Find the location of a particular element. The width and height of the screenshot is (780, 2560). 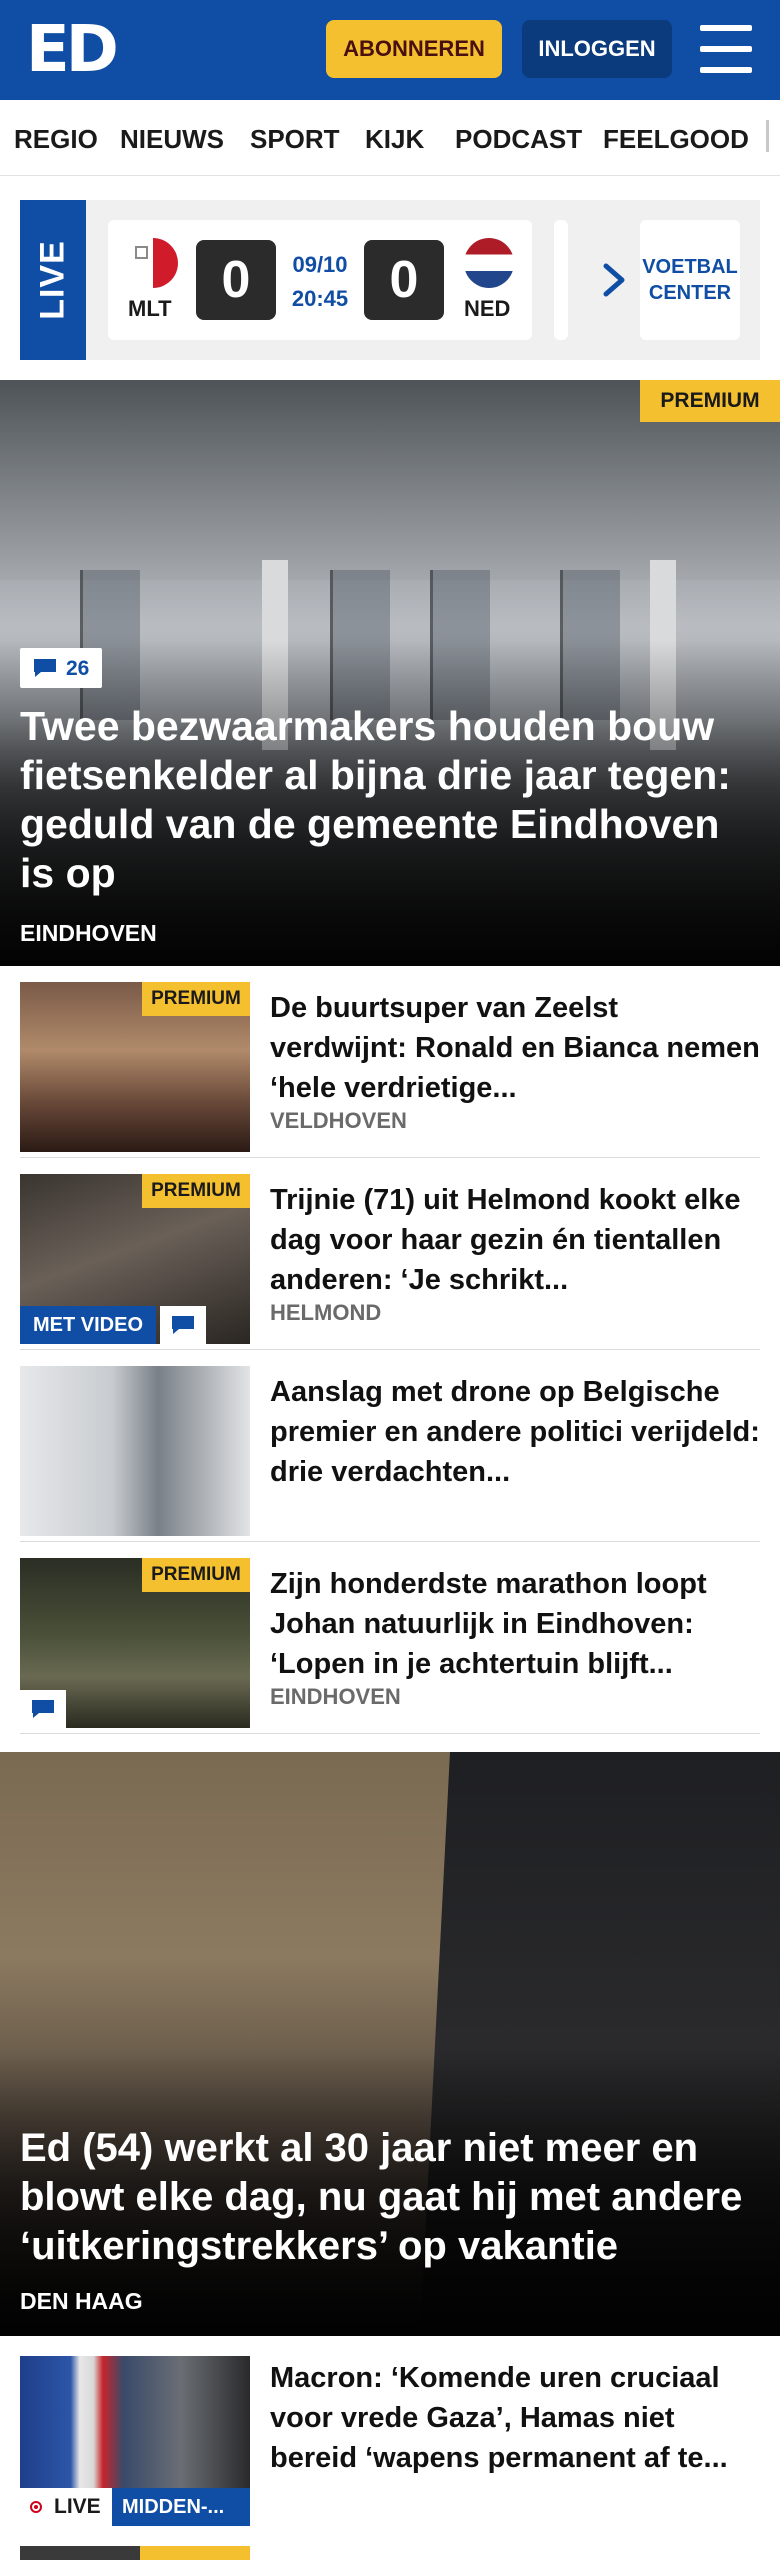

nav-item-podcast: PODCAST is located at coordinates (518, 139).